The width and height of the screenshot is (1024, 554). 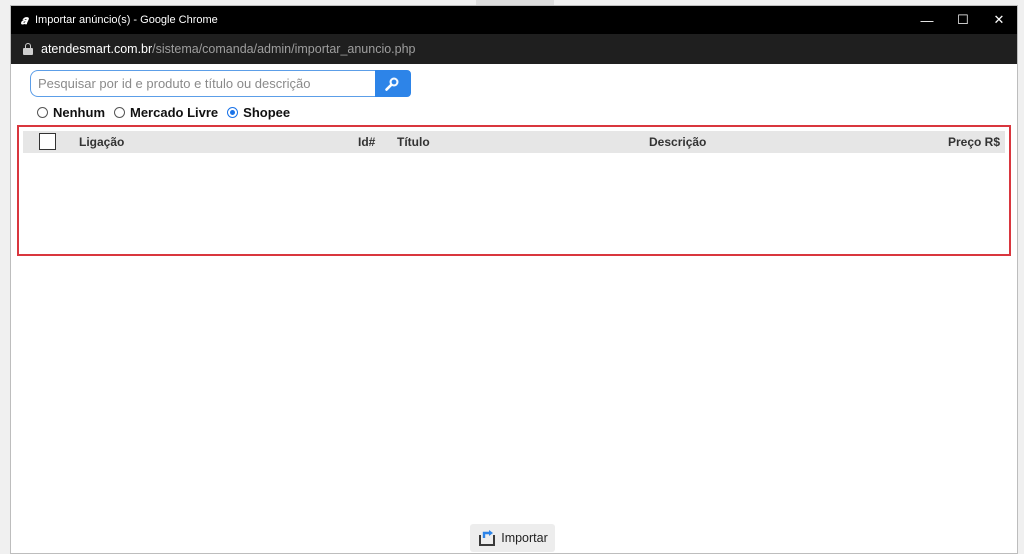 I want to click on radio-mercado-livre: Mercado Livre, so click(x=166, y=112).